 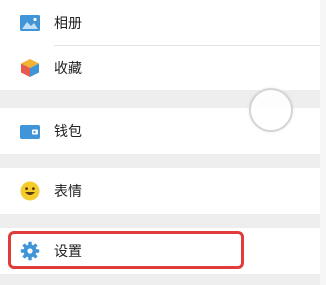 What do you see at coordinates (68, 192) in the screenshot?
I see `menu-item-label: 表情` at bounding box center [68, 192].